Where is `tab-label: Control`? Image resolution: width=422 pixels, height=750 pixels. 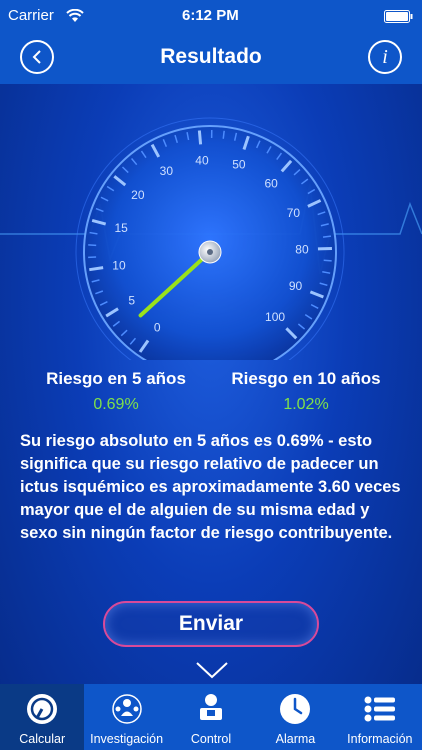 tab-label: Control is located at coordinates (211, 739).